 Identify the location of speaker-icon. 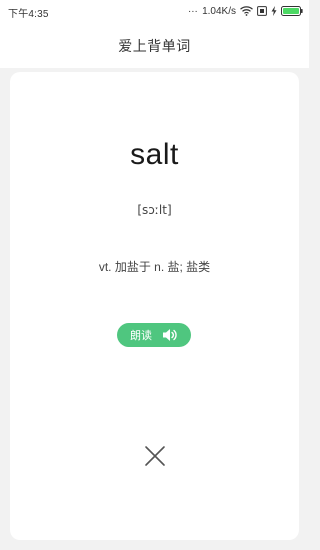
(170, 335).